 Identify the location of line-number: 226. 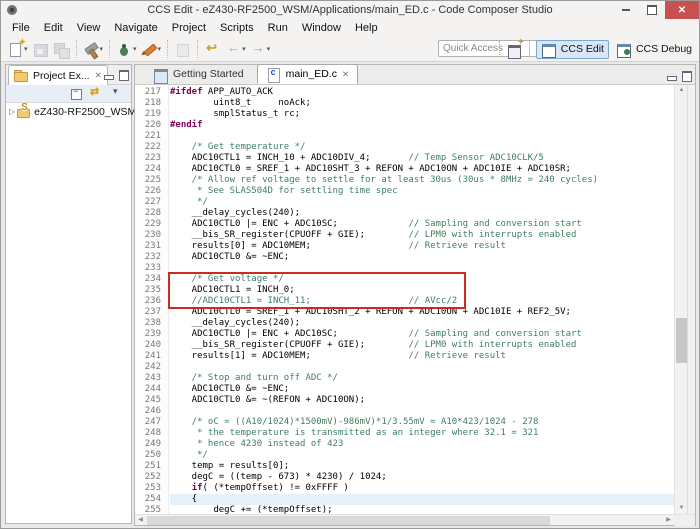
(151, 191).